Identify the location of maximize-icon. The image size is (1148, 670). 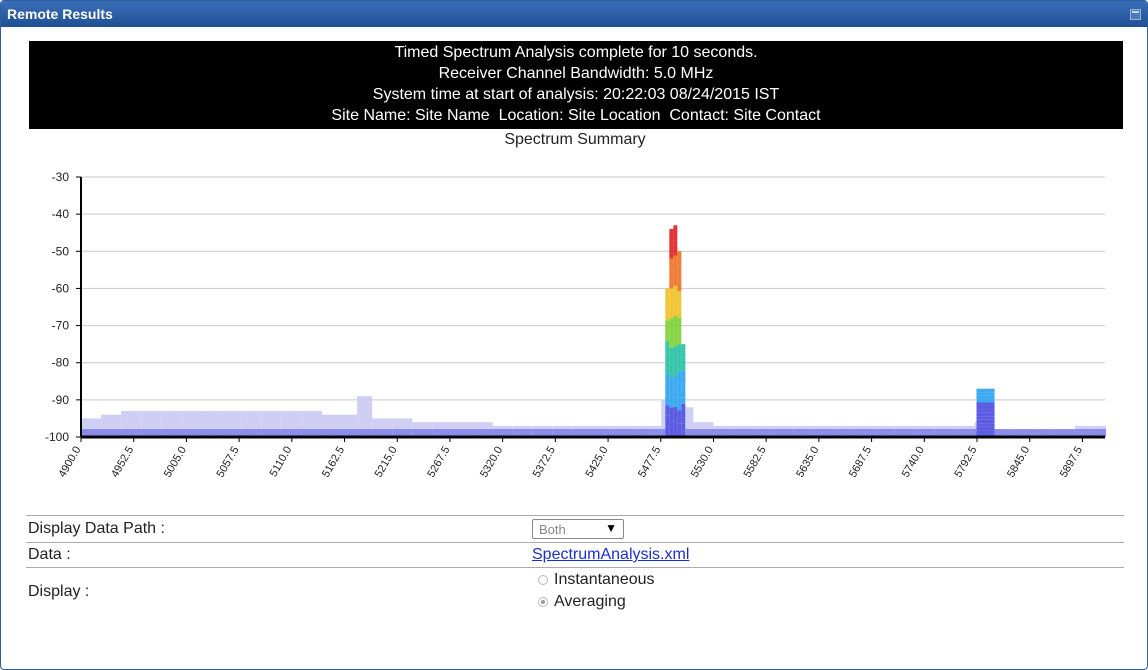
(1135, 14).